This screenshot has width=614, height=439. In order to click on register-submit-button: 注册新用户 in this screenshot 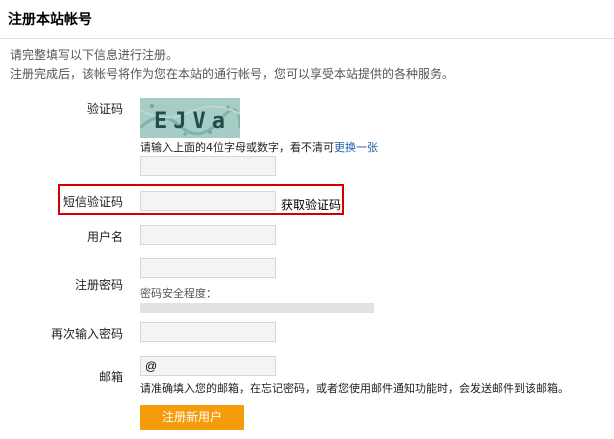, I will do `click(192, 417)`.